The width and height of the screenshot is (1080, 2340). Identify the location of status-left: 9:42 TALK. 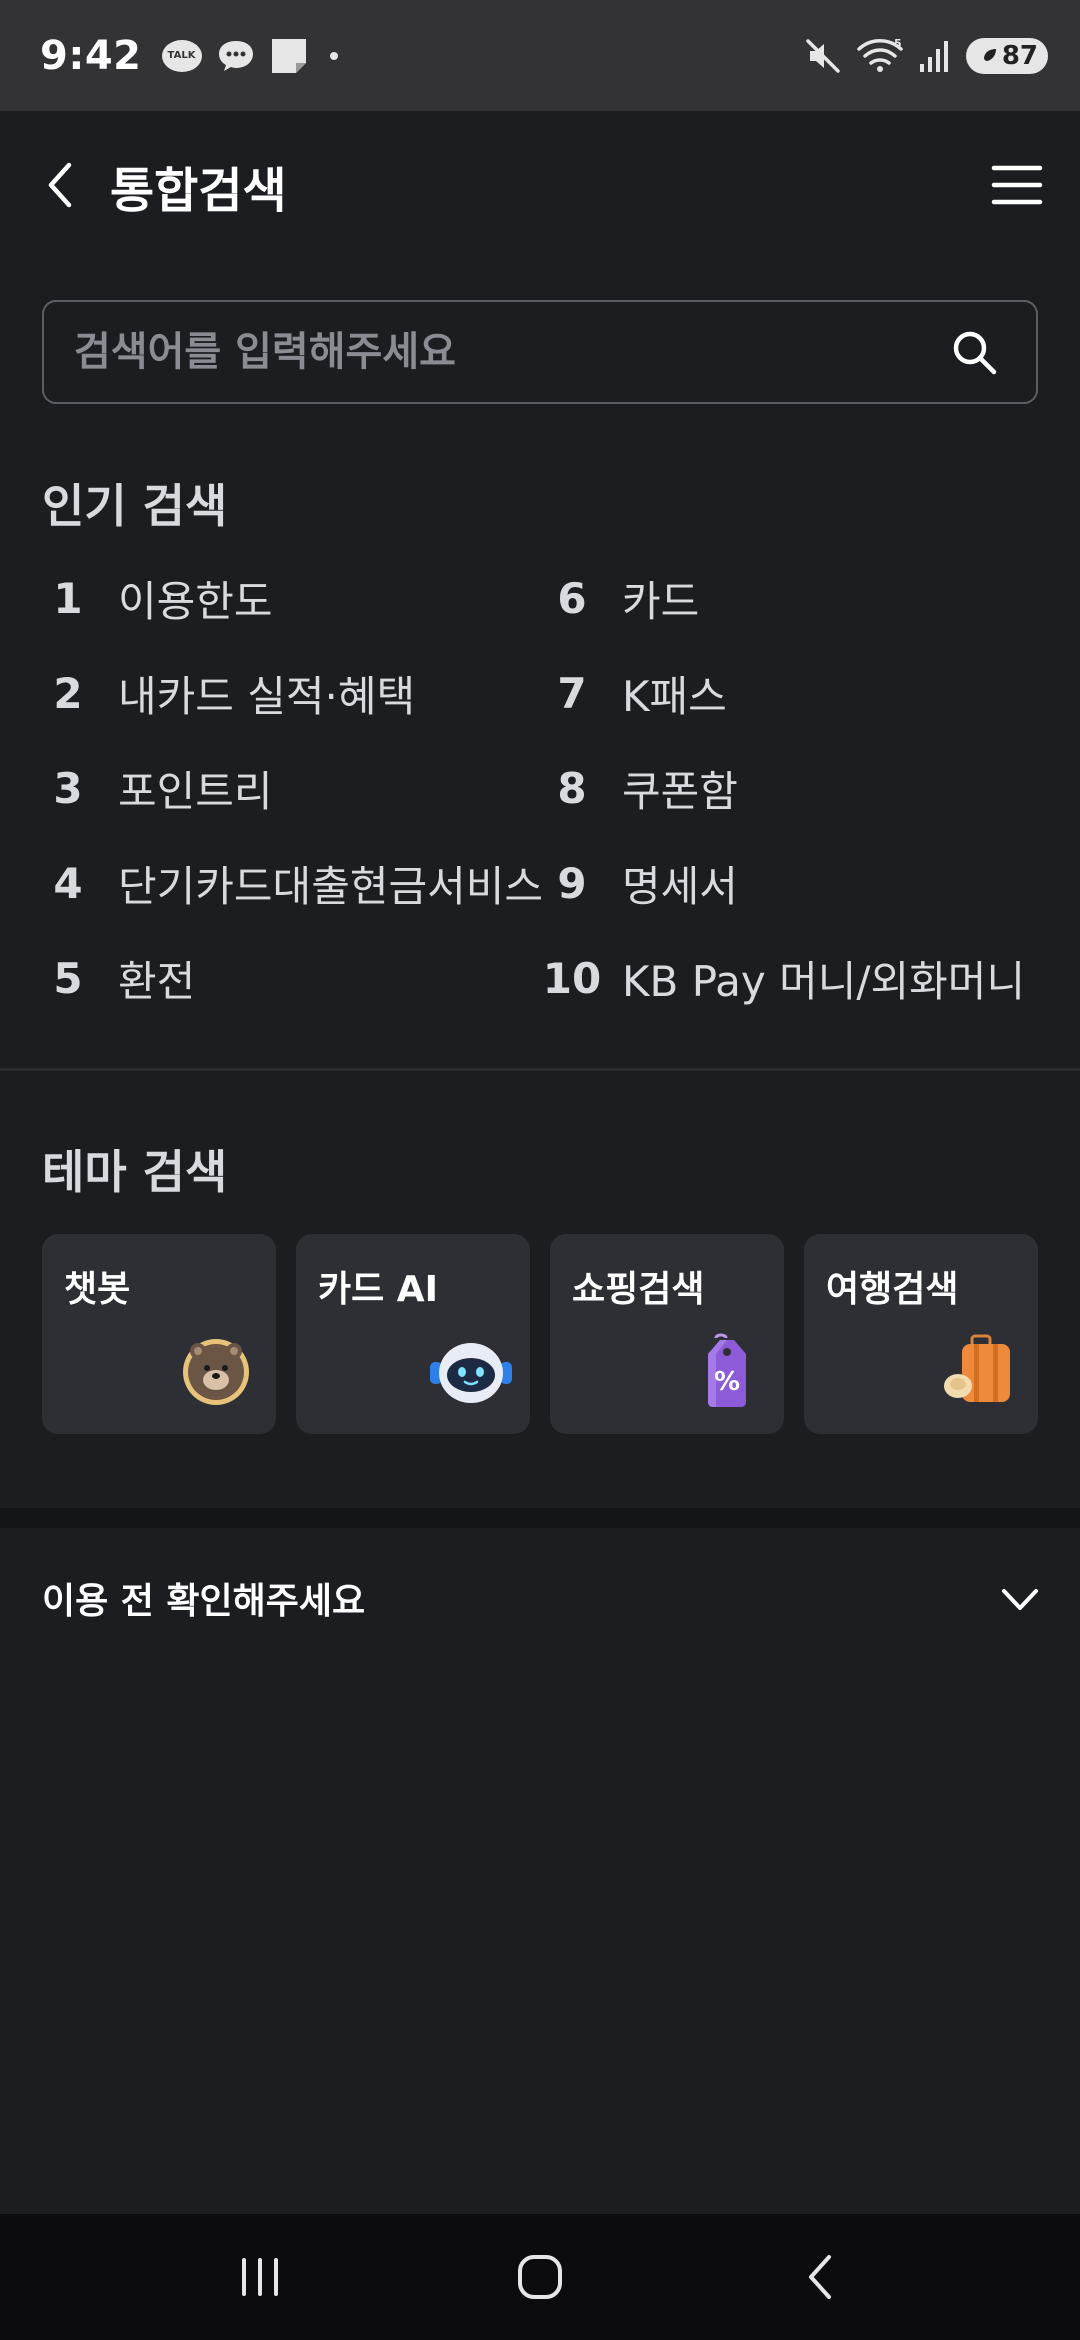
(189, 56).